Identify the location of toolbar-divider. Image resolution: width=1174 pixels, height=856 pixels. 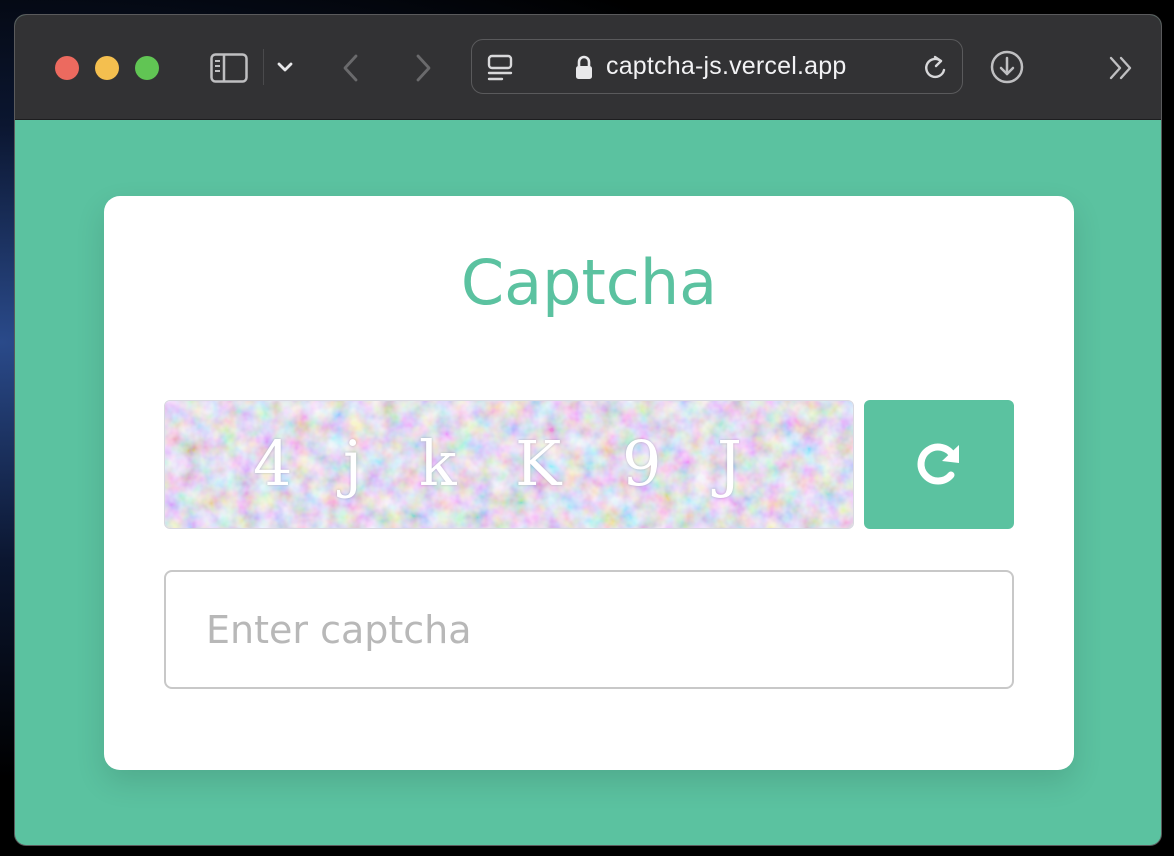
(263, 67).